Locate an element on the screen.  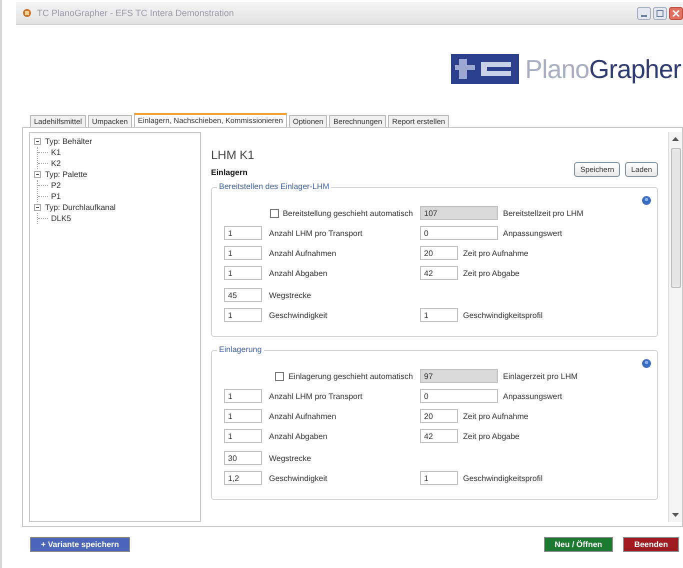
tree-item: P2 is located at coordinates (56, 185).